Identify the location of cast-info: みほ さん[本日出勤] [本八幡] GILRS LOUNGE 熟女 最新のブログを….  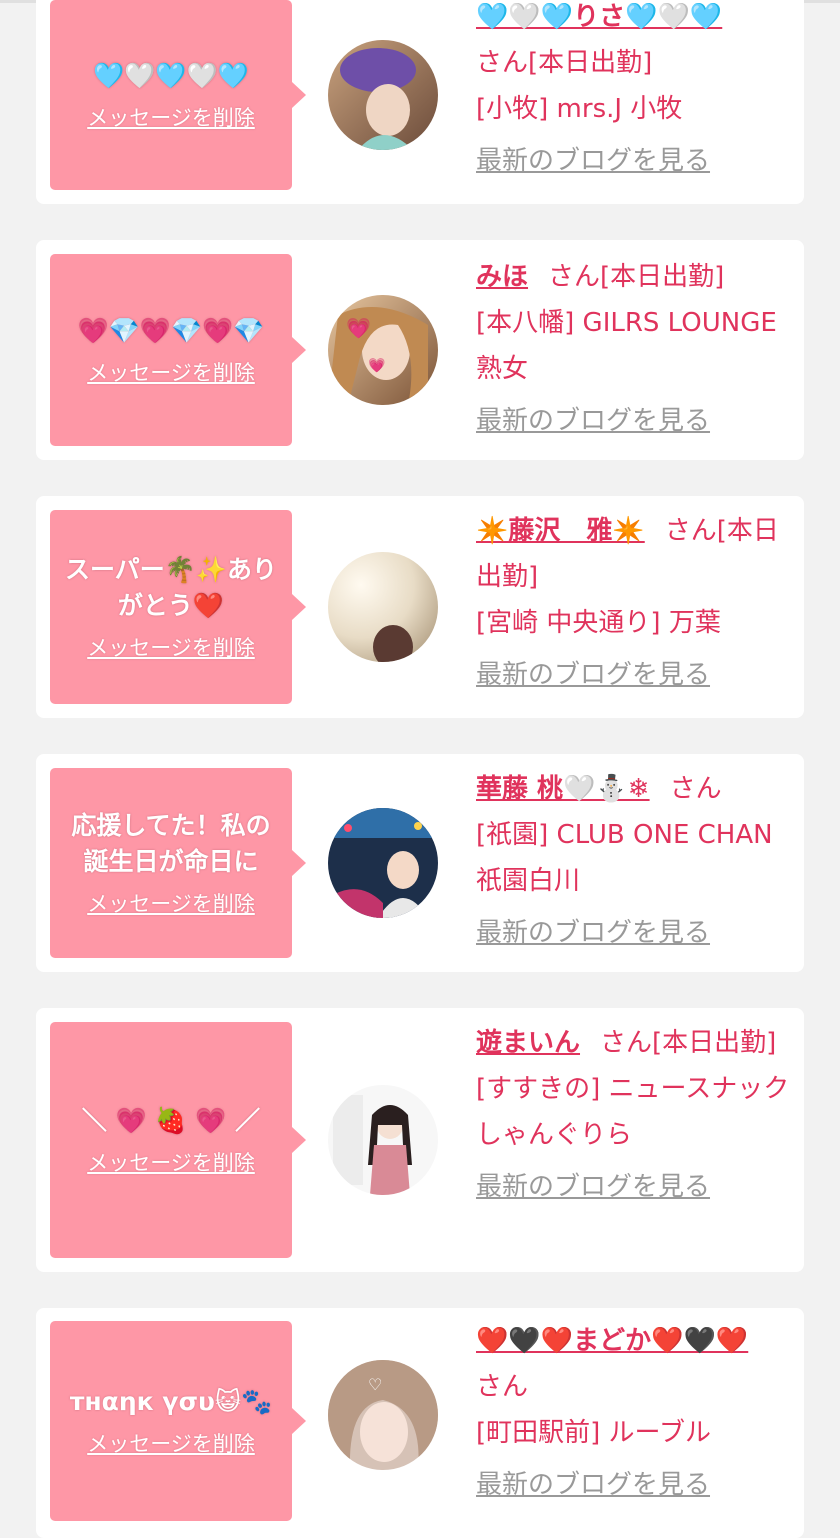
(634, 349).